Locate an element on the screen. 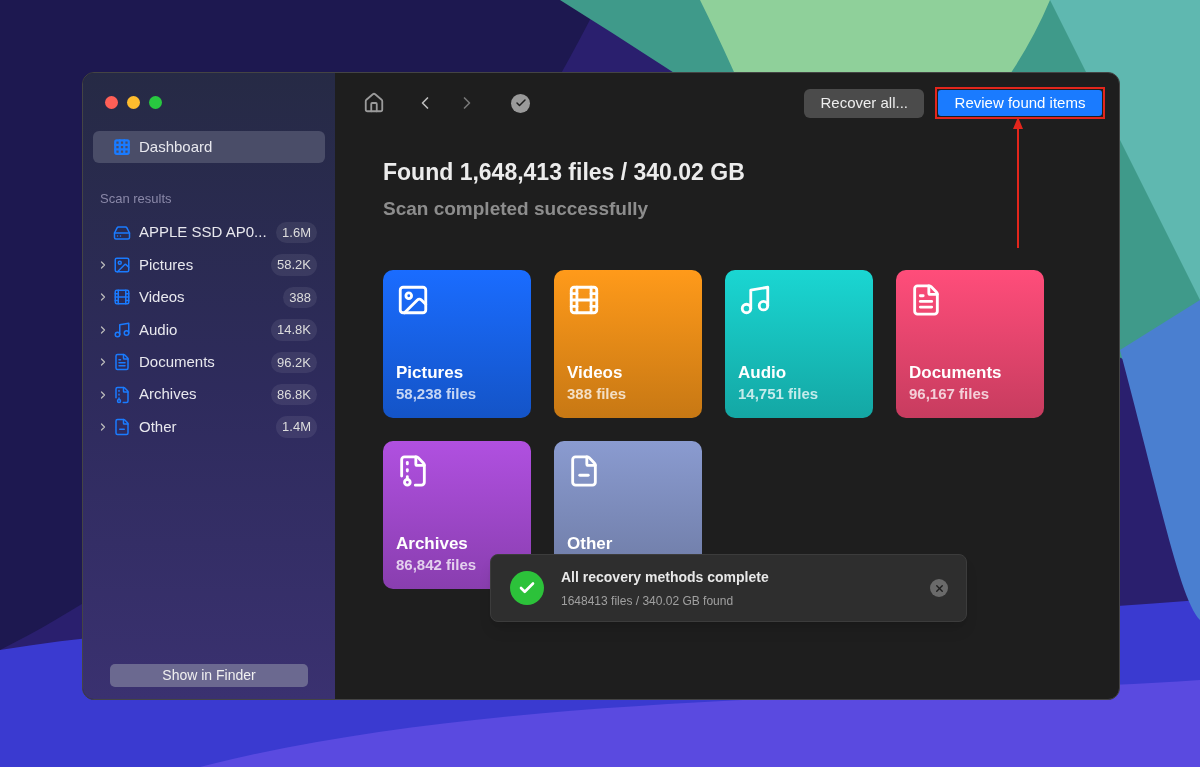 This screenshot has width=1200, height=767. sidebar-item: Dashboard is located at coordinates (209, 147).